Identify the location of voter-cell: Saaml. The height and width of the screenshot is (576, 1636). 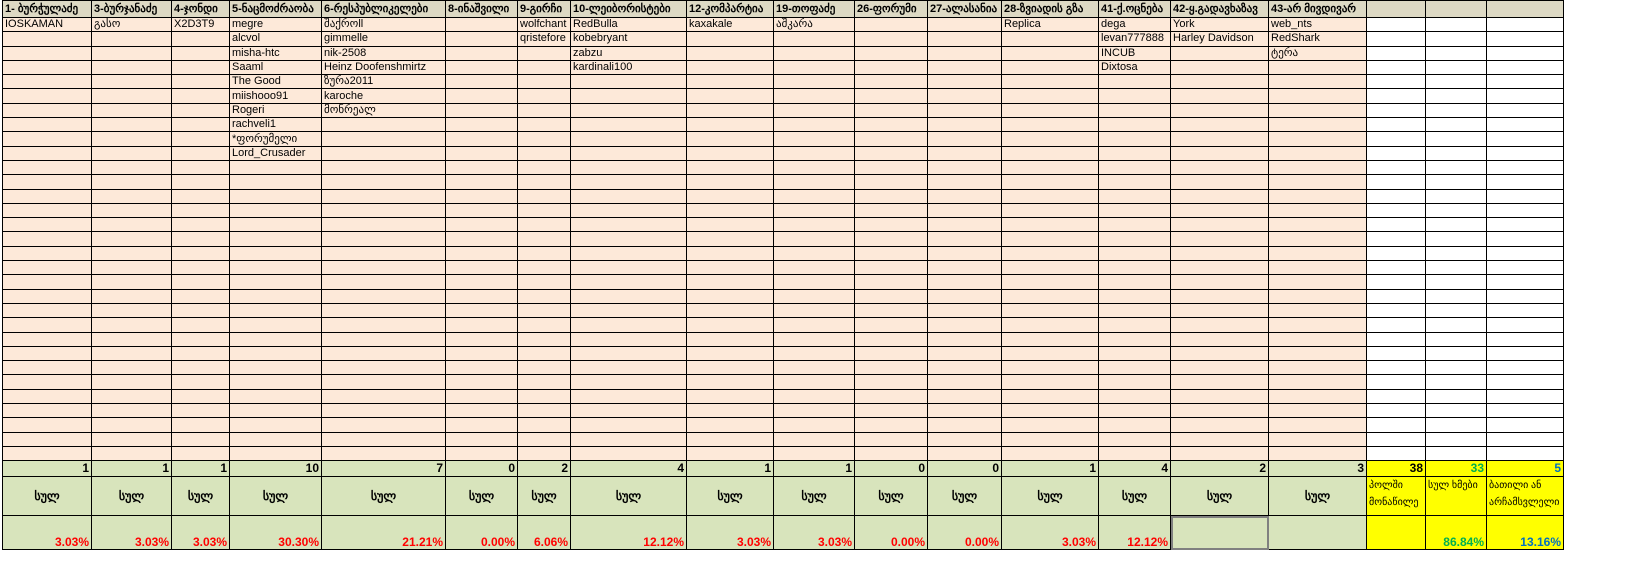
(275, 67).